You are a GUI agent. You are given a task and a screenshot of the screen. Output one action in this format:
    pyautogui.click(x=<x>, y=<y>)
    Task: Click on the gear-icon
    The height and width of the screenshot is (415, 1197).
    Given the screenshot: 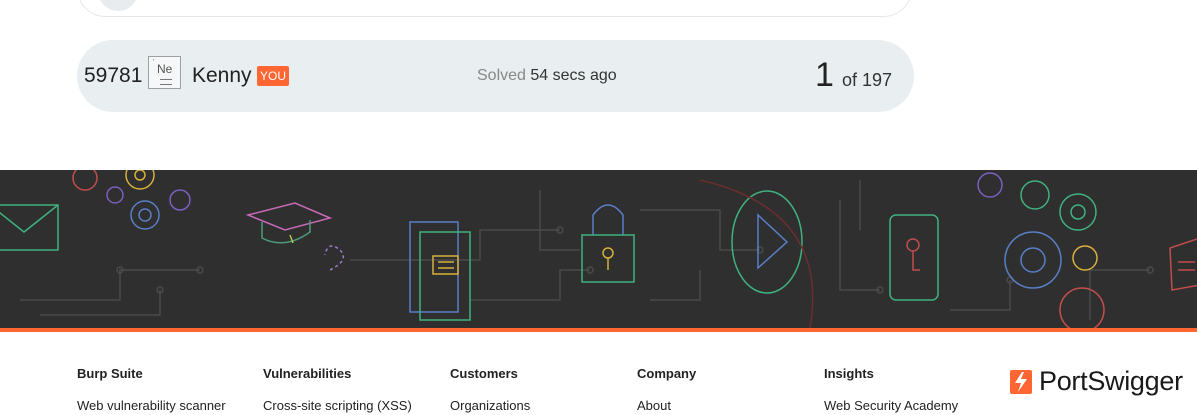 What is the action you would take?
    pyautogui.click(x=145, y=215)
    